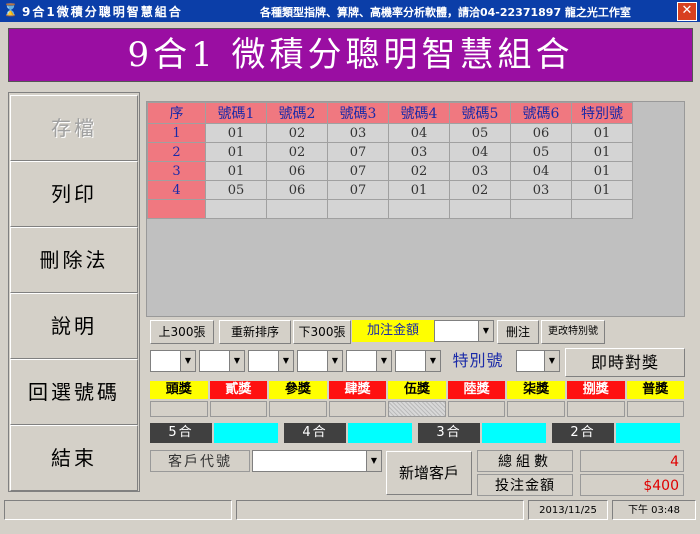  What do you see at coordinates (687, 11) in the screenshot?
I see `close-button: ✕` at bounding box center [687, 11].